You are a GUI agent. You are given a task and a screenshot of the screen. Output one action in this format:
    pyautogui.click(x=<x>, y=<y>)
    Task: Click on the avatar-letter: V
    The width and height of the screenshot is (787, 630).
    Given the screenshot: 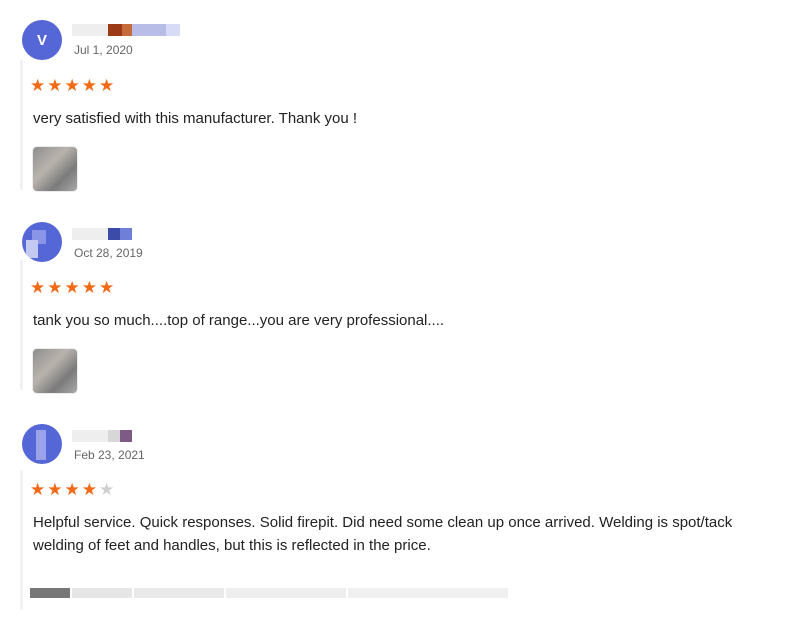 What is the action you would take?
    pyautogui.click(x=41, y=40)
    